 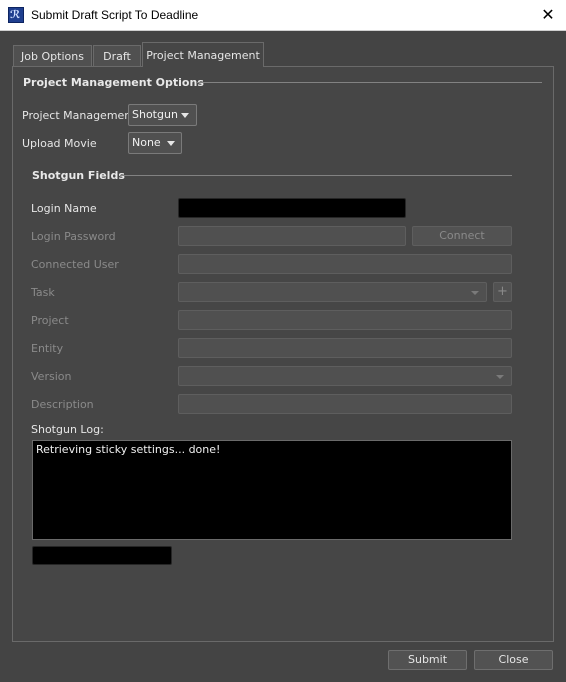 I want to click on connect-button: Connect, so click(x=462, y=236).